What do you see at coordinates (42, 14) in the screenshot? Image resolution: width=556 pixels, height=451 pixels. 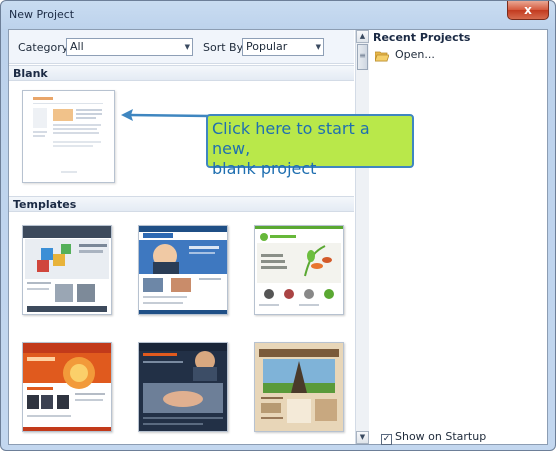 I see `window-title: New Project` at bounding box center [42, 14].